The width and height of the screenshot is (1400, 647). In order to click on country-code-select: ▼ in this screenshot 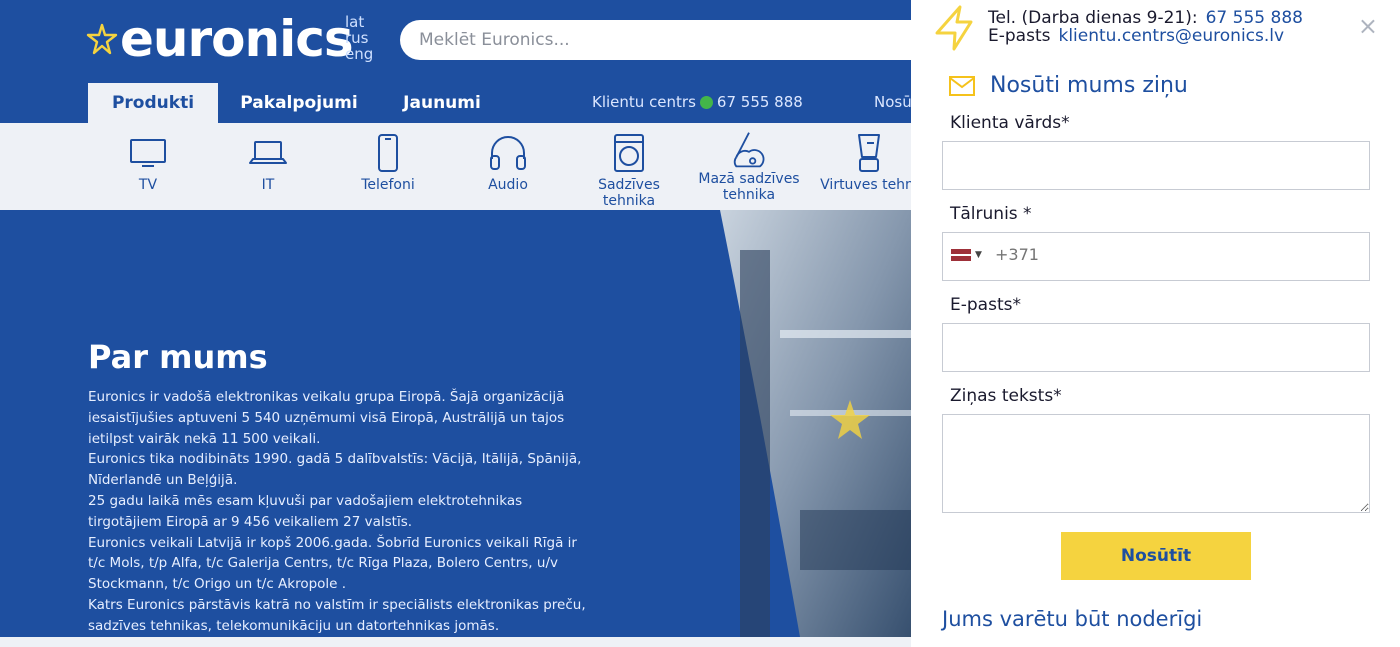, I will do `click(966, 255)`.